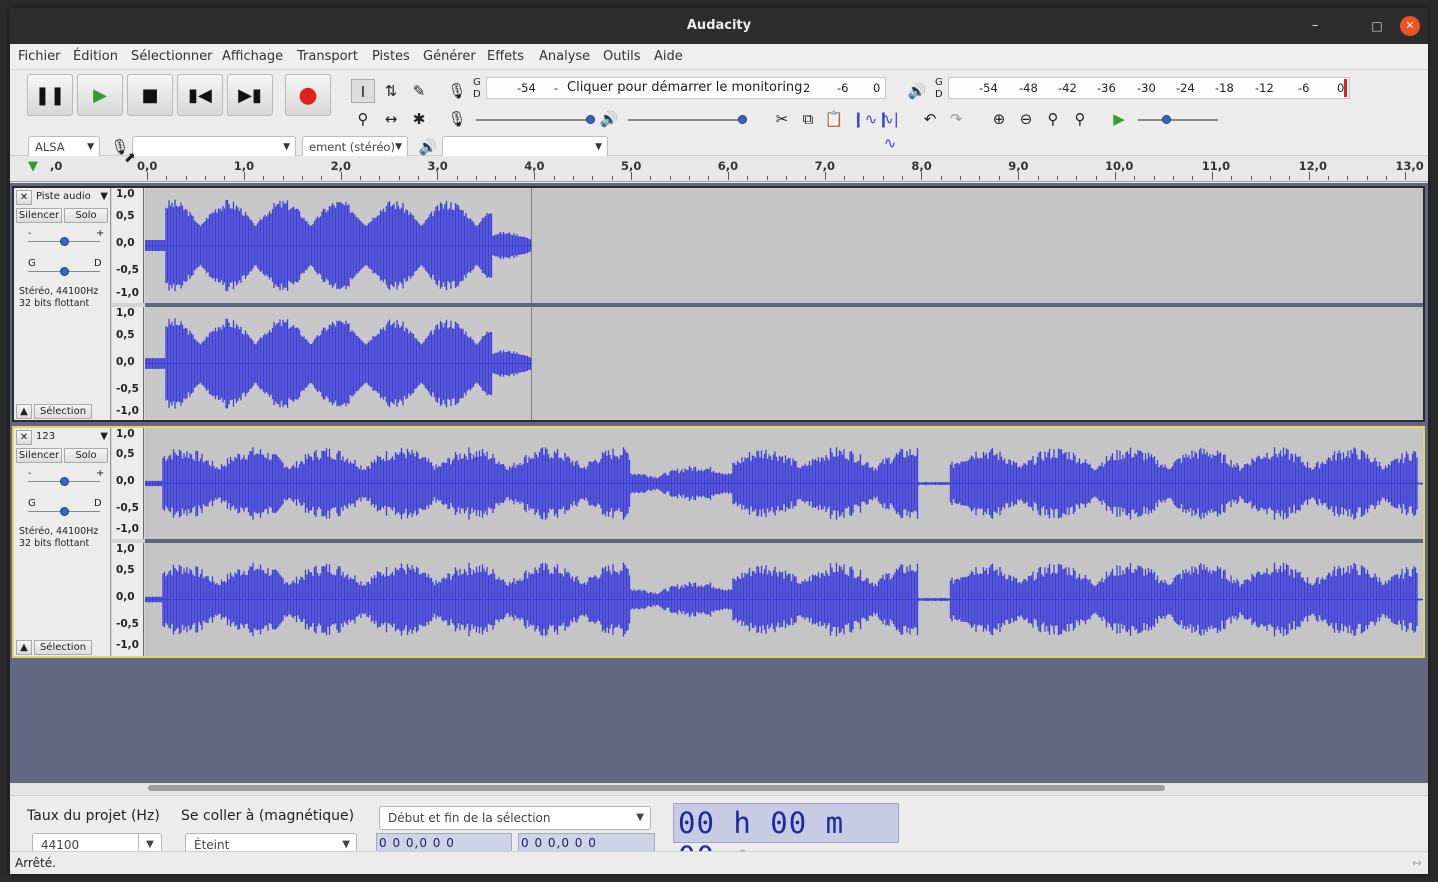 The width and height of the screenshot is (1438, 882). I want to click on record-button: ●, so click(308, 95).